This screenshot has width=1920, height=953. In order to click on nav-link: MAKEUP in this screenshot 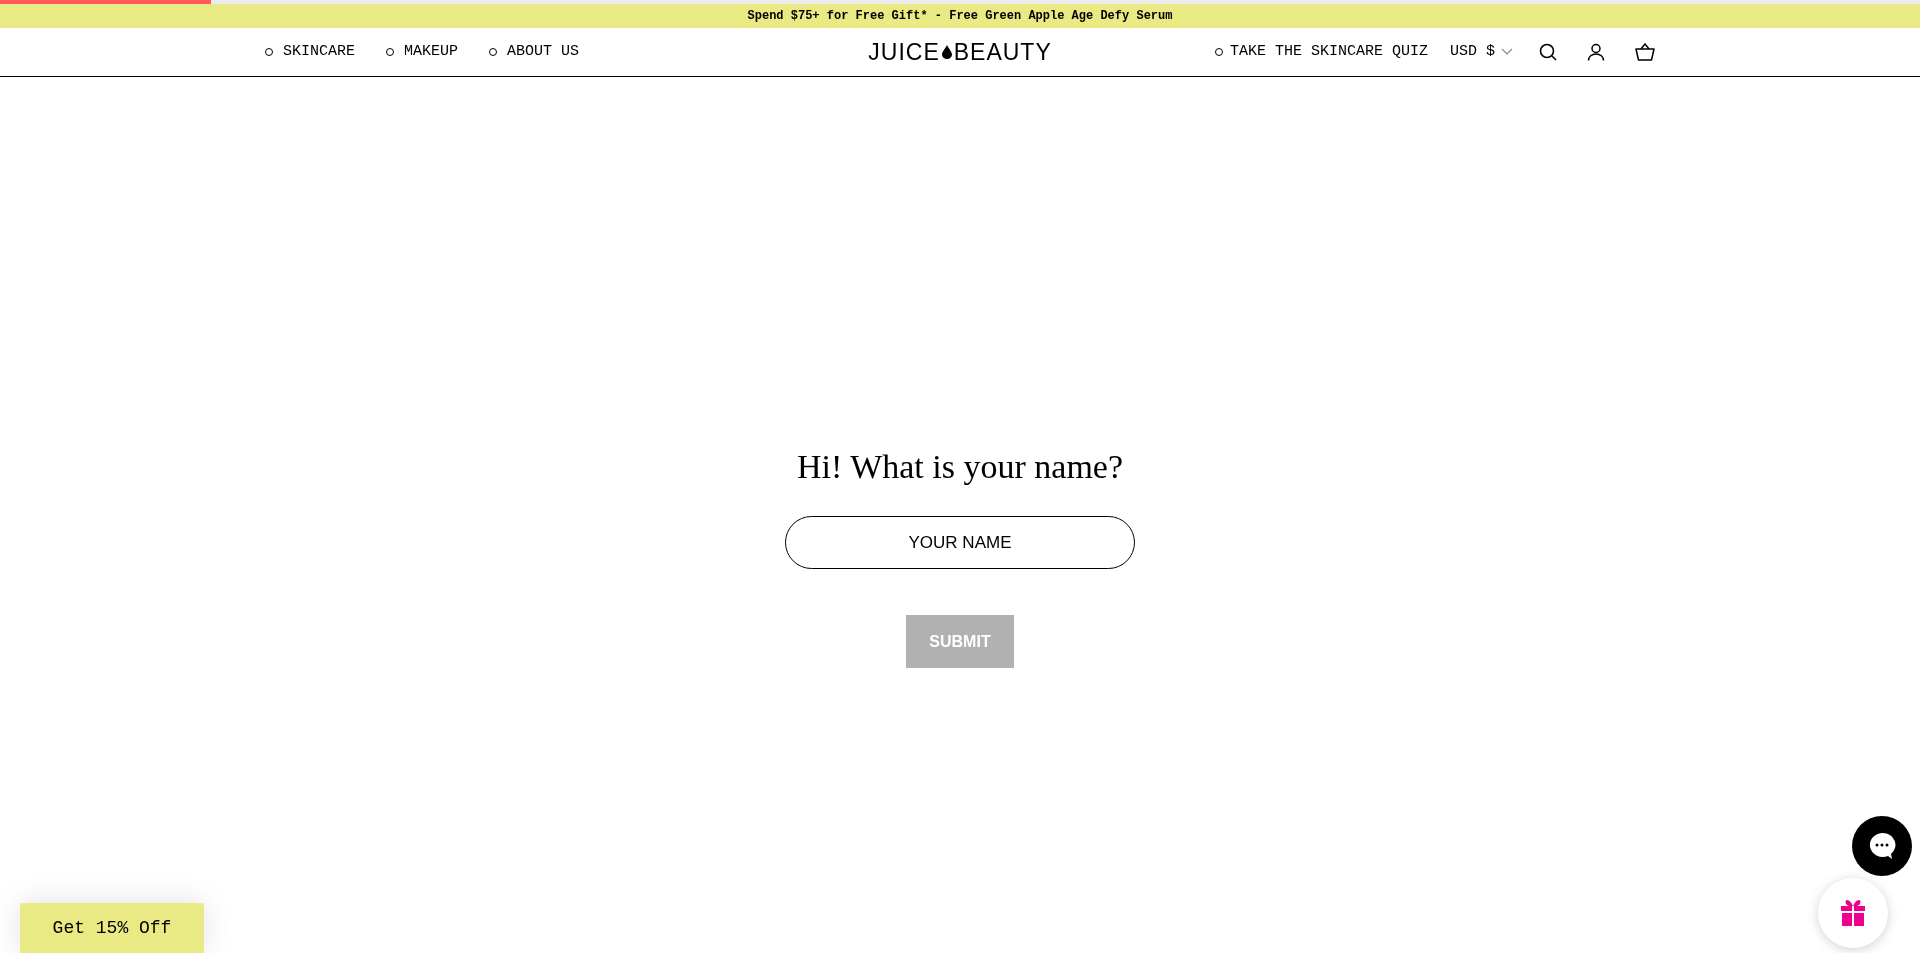, I will do `click(422, 52)`.